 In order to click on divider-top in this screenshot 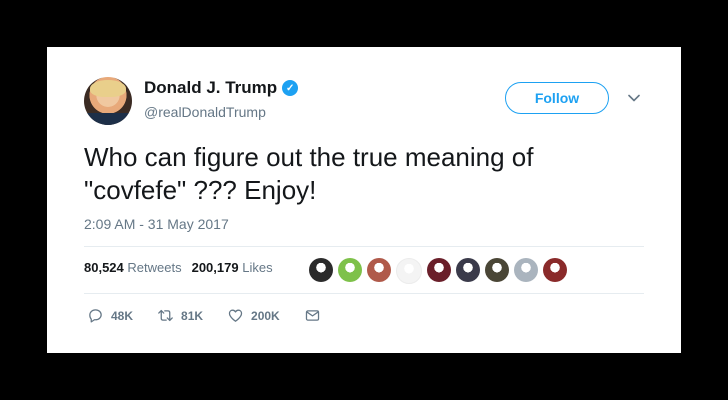, I will do `click(364, 246)`.